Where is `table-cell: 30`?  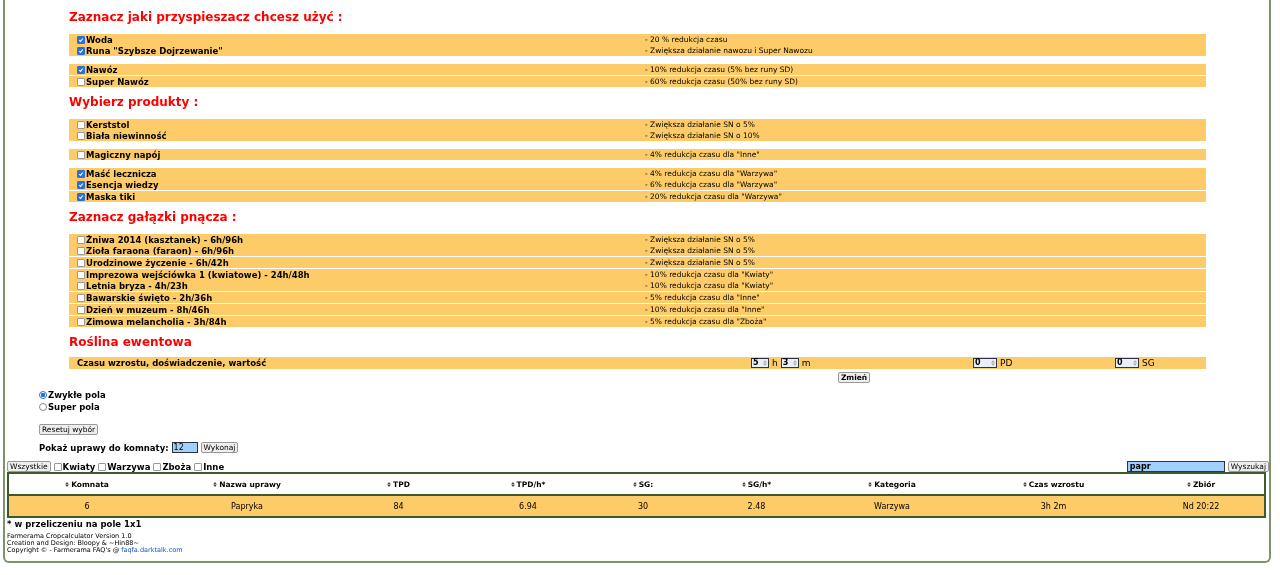
table-cell: 30 is located at coordinates (643, 506).